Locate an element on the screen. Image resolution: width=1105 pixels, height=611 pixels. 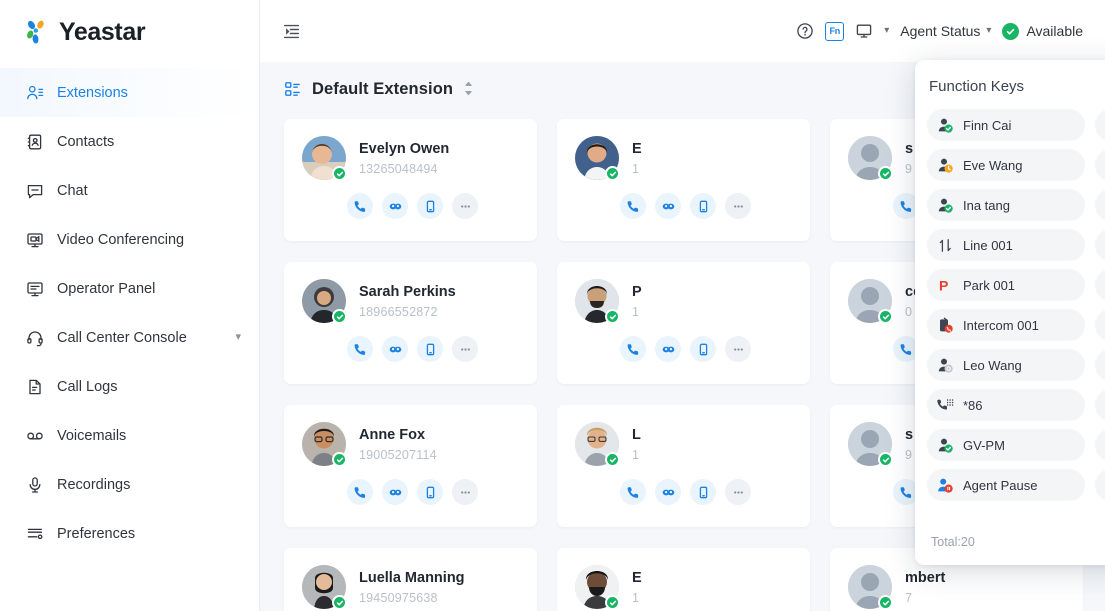
extension-number: 9 is located at coordinates (909, 168).